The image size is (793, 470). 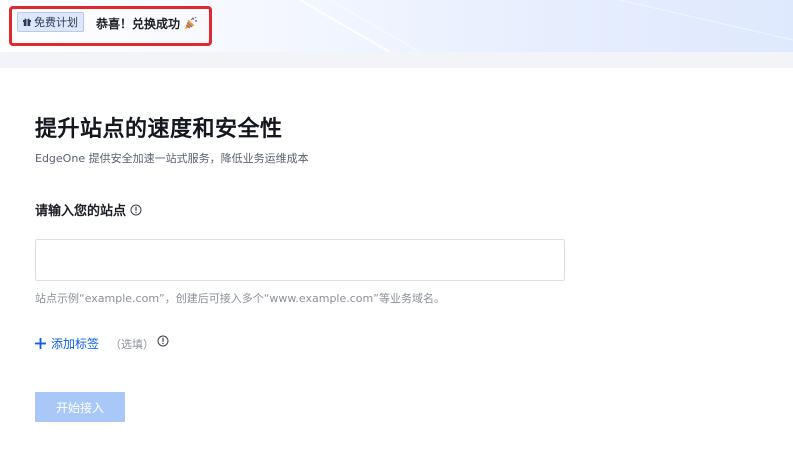 I want to click on redeem-success-message: 恭喜！兑换成功, so click(x=147, y=23).